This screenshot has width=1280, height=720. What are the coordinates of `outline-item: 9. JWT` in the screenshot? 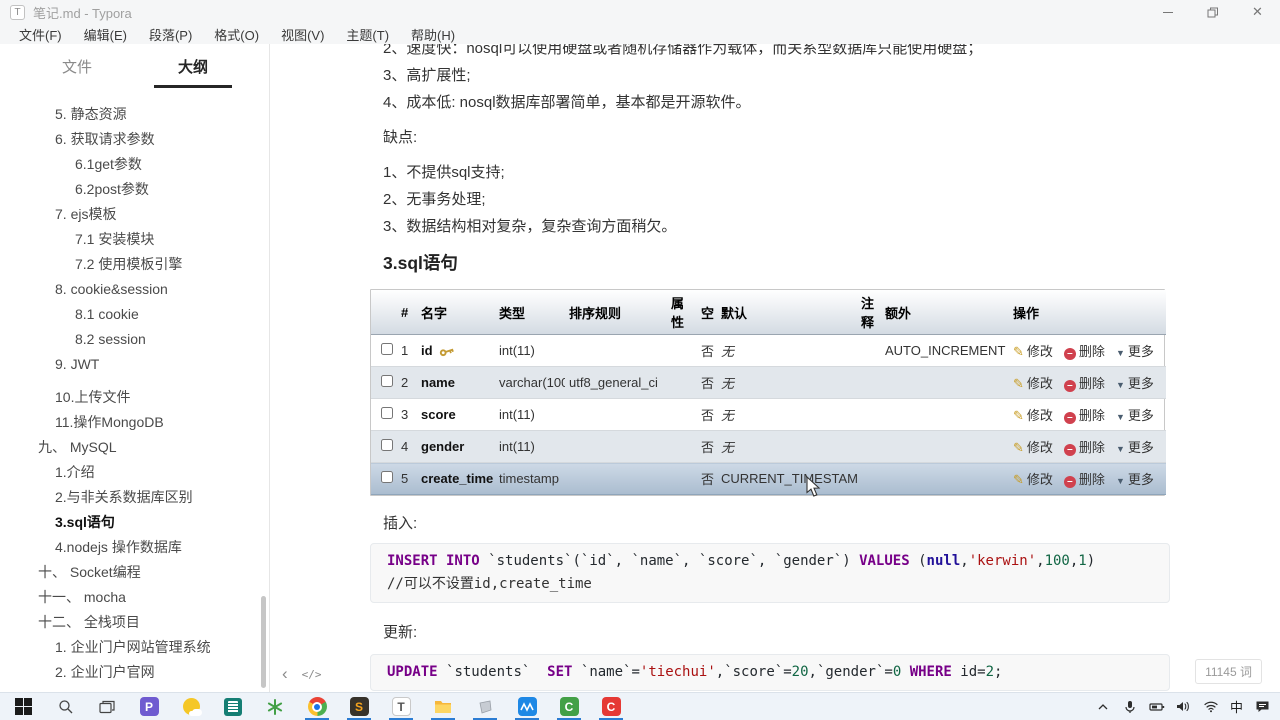 It's located at (134, 364).